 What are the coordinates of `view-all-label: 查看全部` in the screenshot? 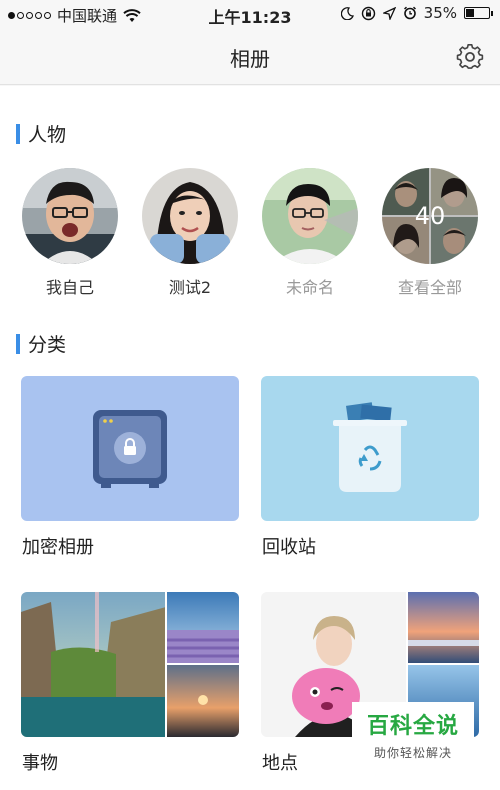 It's located at (430, 286).